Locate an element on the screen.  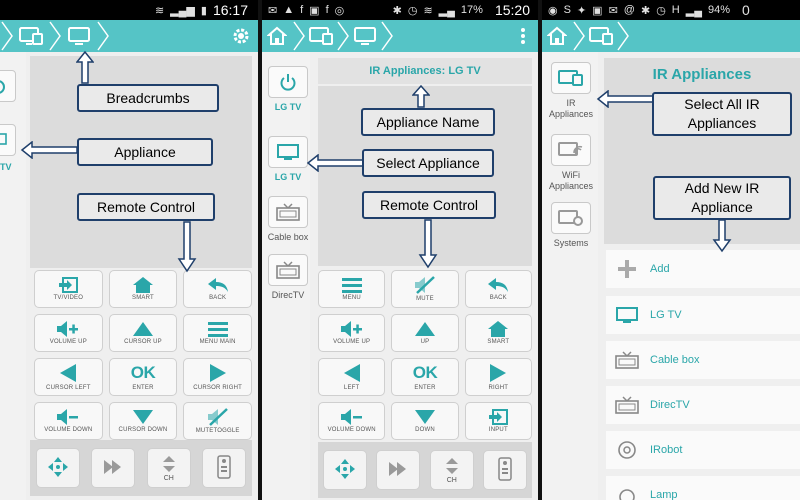
appliance-list-item: Cable box is located at coordinates (703, 360).